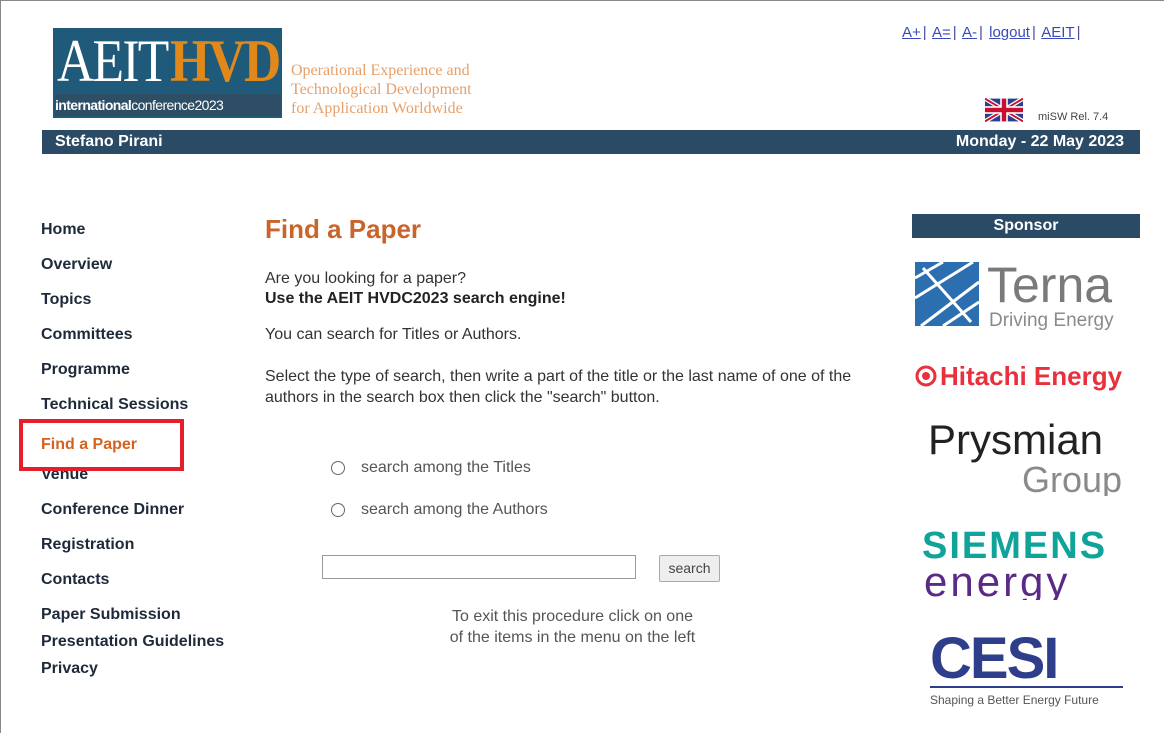 Image resolution: width=1165 pixels, height=734 pixels. I want to click on nav-item-registration: Registration, so click(141, 545).